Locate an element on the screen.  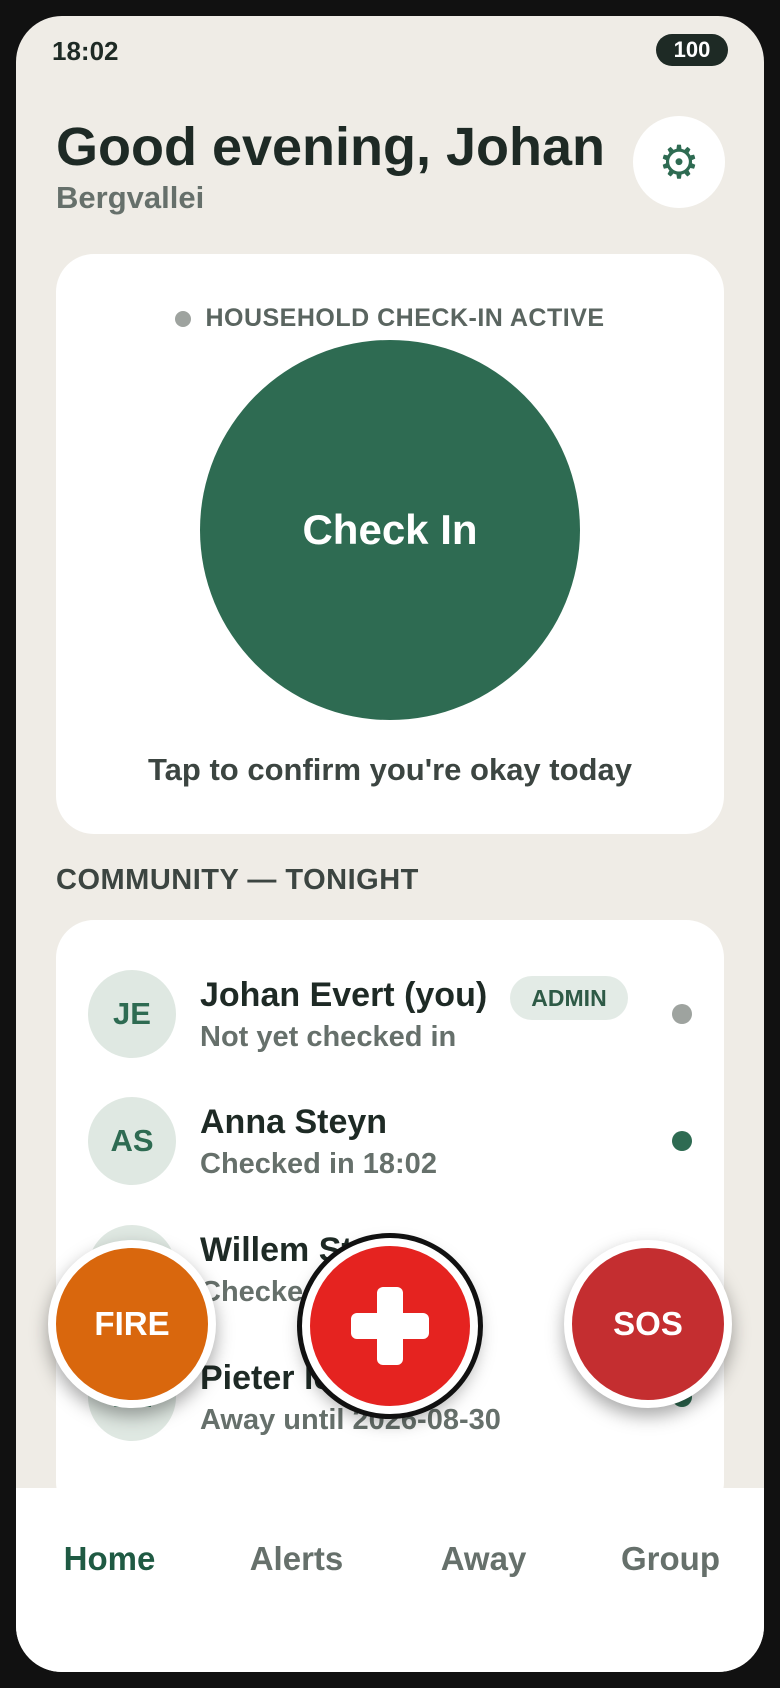
checkin-status-text: HOUSEHOLD CHECK-IN ACTIVE is located at coordinates (405, 318).